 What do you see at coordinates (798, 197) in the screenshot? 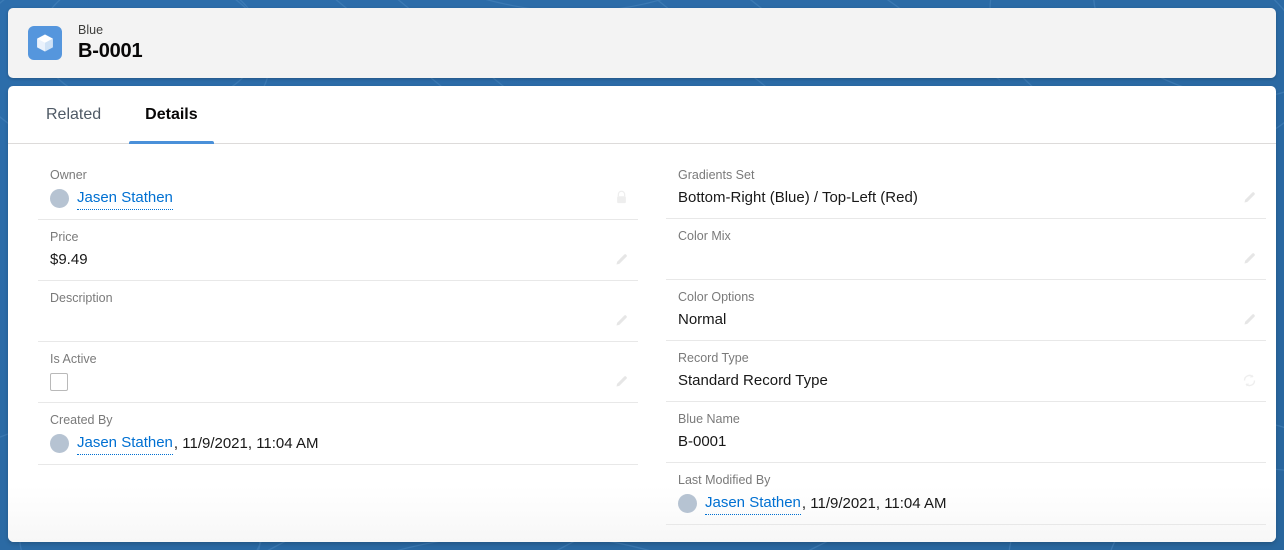
I see `field-gradients-set-value: Bottom-Right (Blue) / Top-Left (Red)` at bounding box center [798, 197].